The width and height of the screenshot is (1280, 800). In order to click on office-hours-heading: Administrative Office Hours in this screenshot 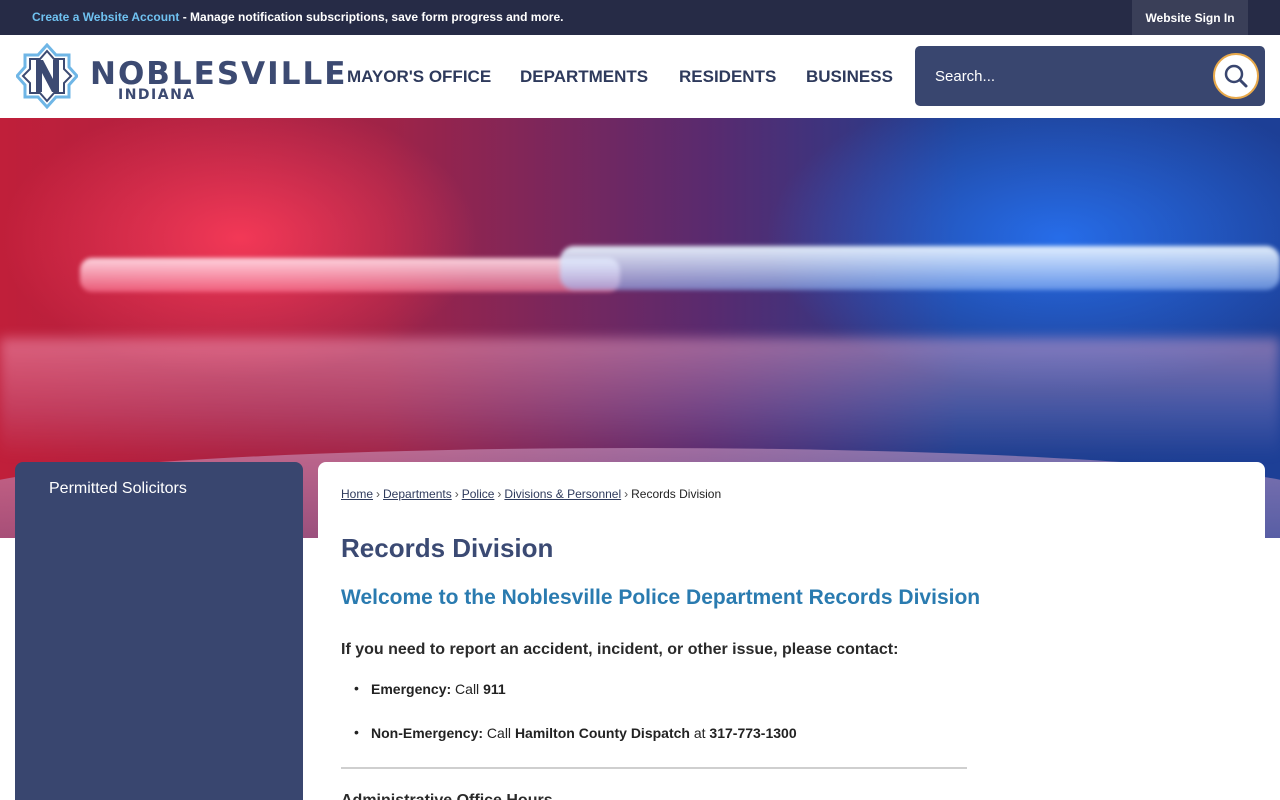, I will do `click(447, 796)`.